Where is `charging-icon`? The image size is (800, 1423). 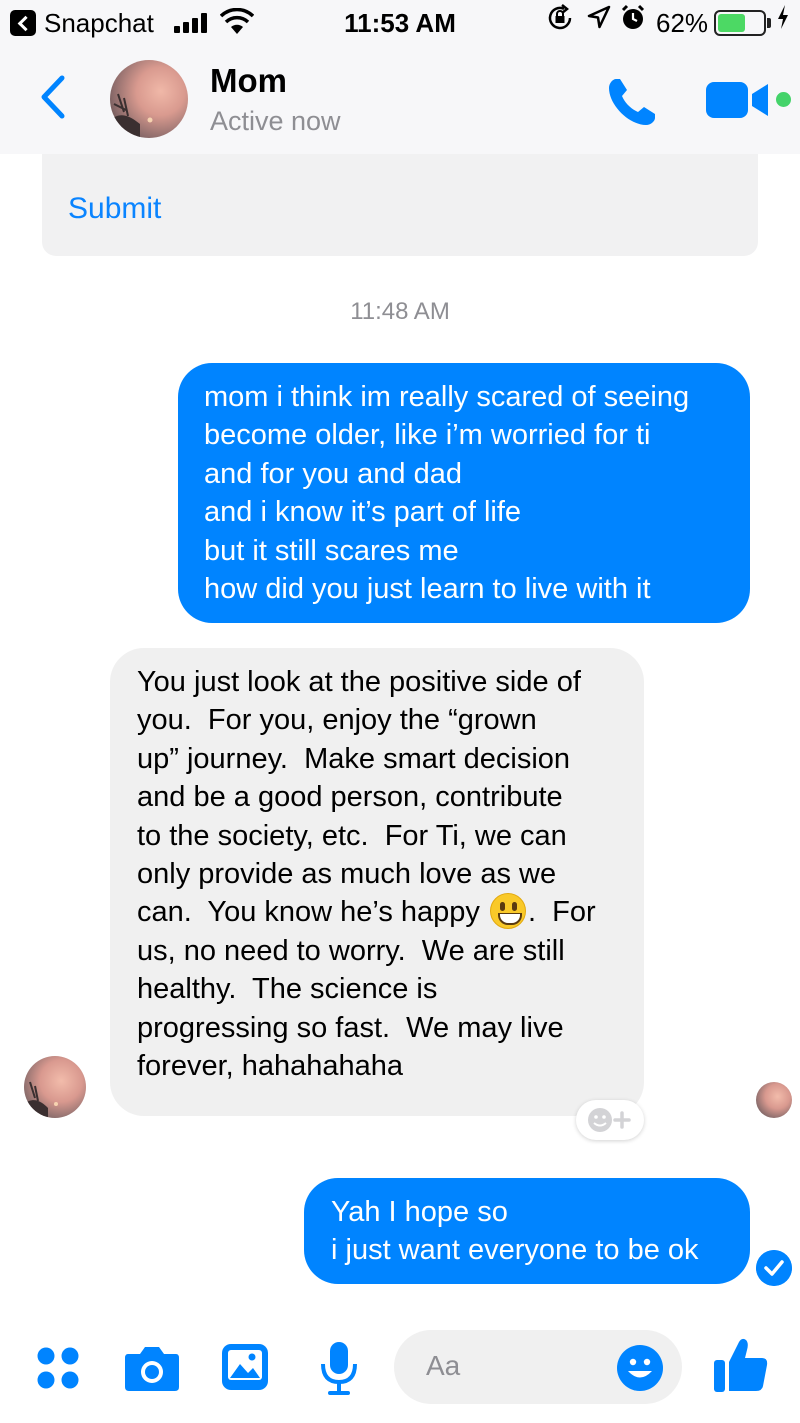
charging-icon is located at coordinates (783, 17).